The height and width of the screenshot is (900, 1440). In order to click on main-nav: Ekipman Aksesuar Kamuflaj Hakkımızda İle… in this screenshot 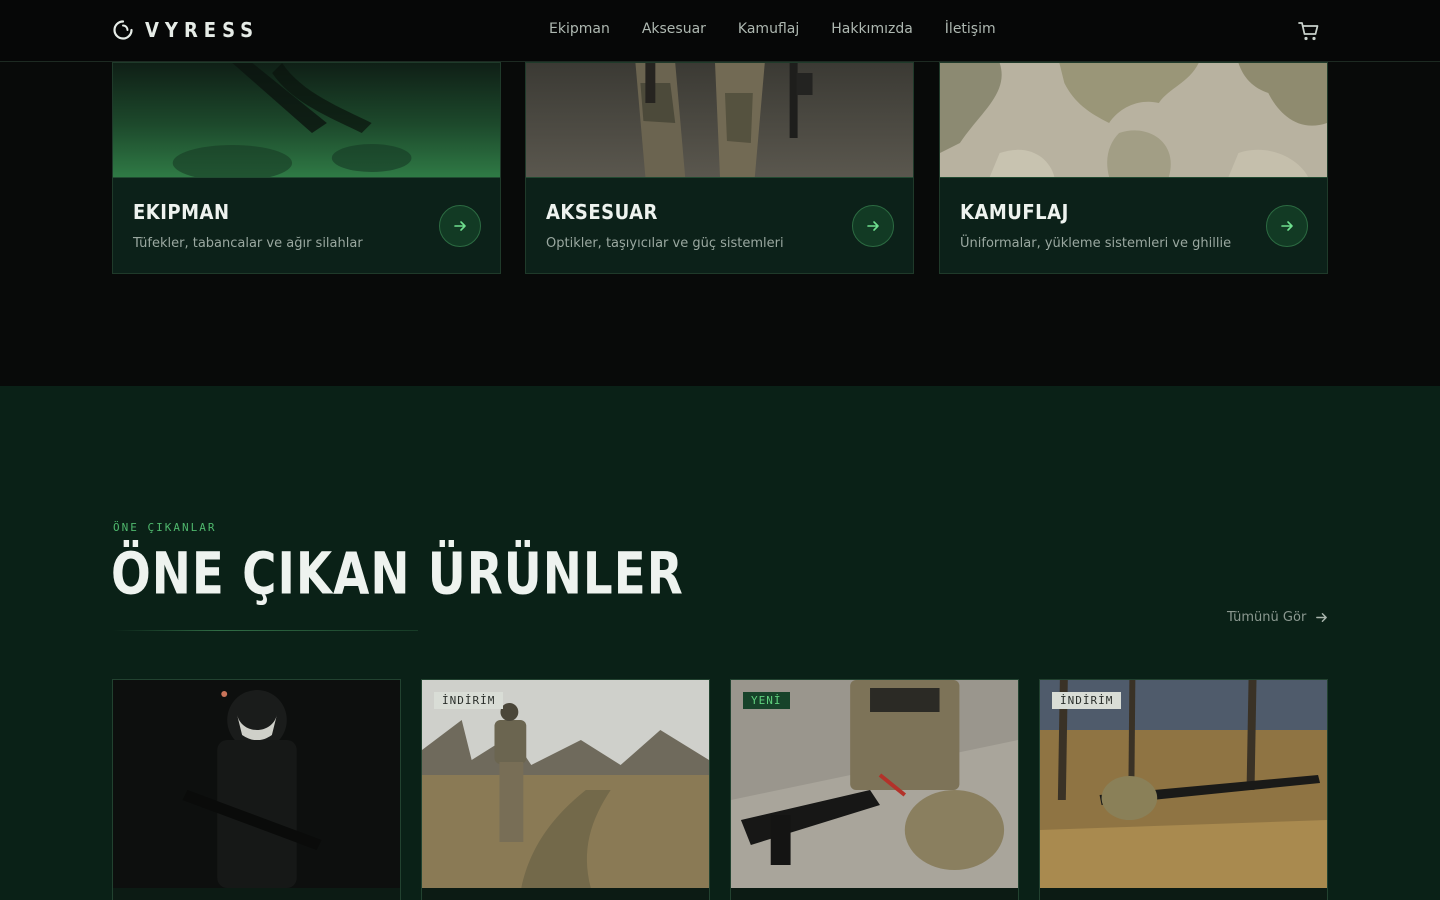, I will do `click(772, 29)`.